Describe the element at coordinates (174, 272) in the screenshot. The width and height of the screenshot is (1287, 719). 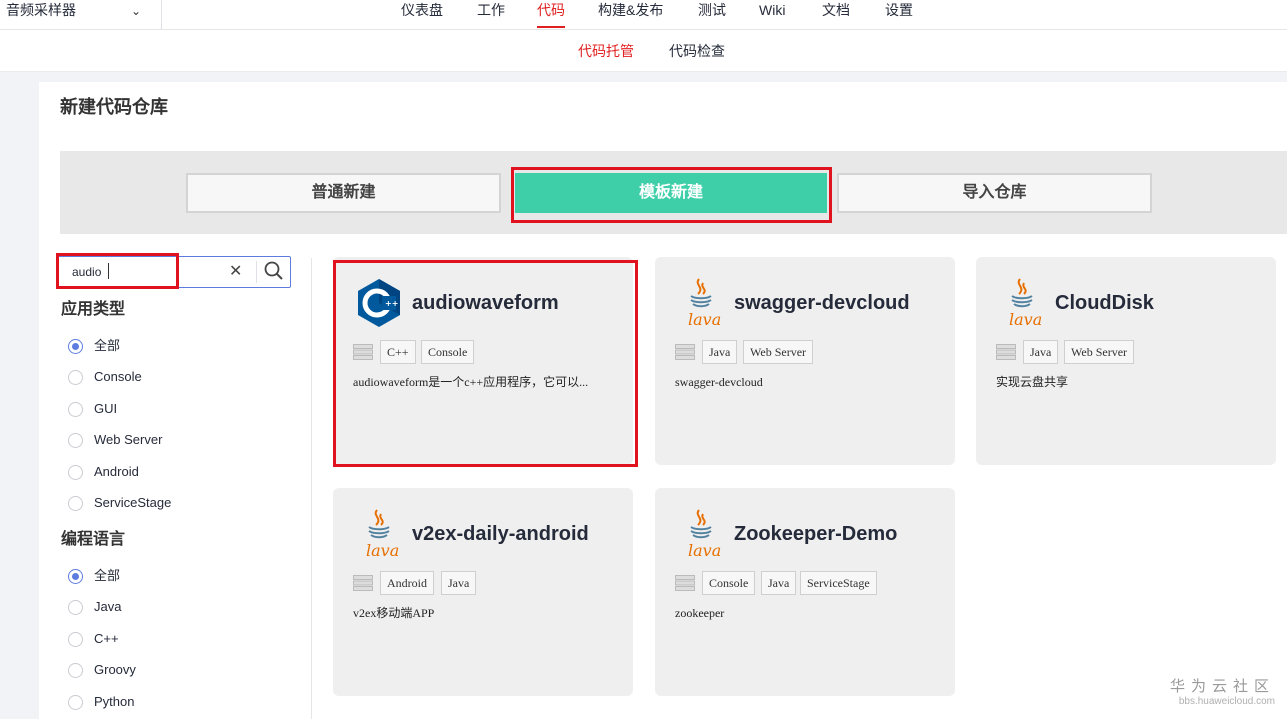
I see `search-input: audio ✕` at that location.